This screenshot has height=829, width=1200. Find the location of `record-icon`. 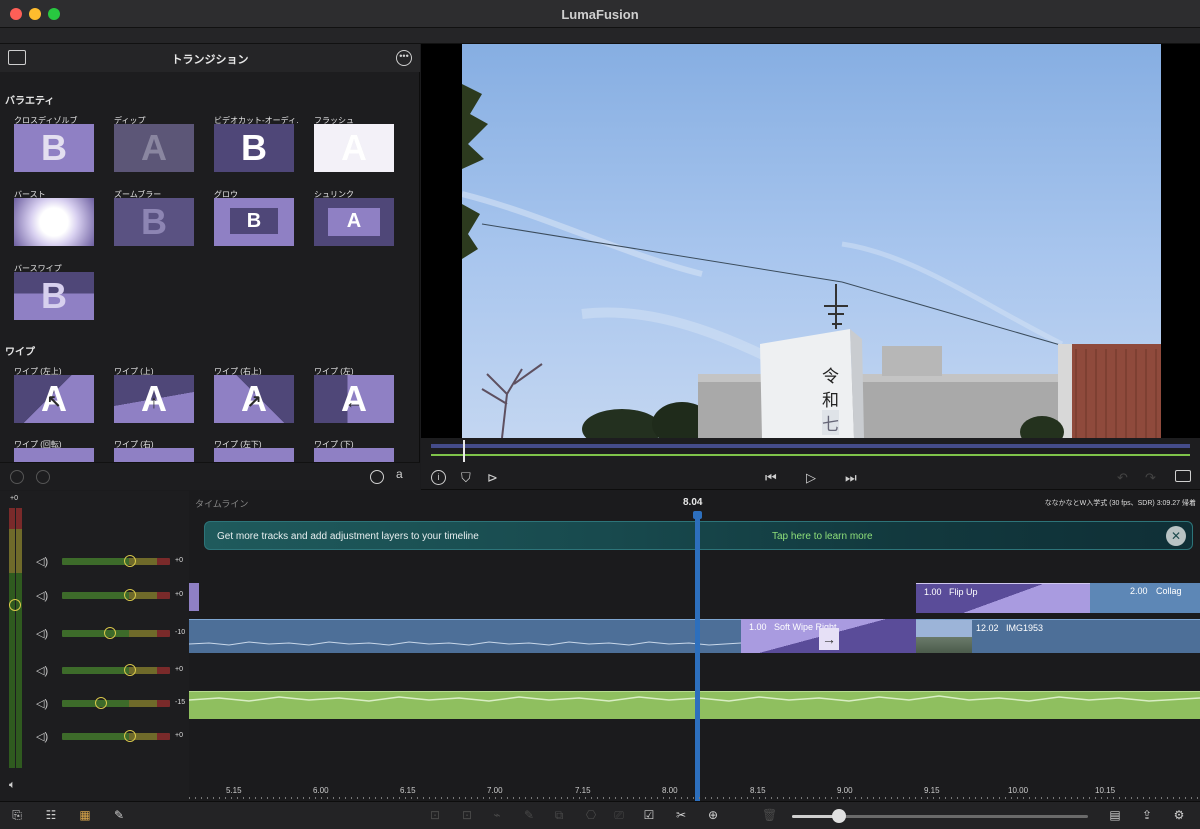

record-icon is located at coordinates (43, 477).